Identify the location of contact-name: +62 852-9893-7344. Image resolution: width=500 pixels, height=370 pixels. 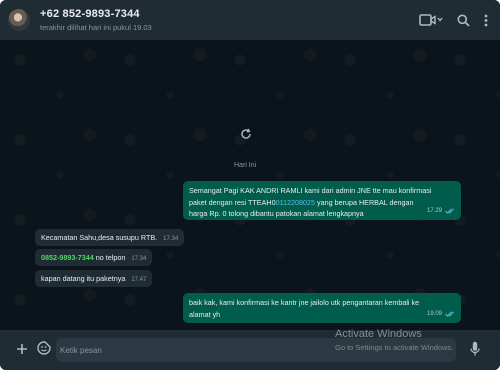
(90, 14).